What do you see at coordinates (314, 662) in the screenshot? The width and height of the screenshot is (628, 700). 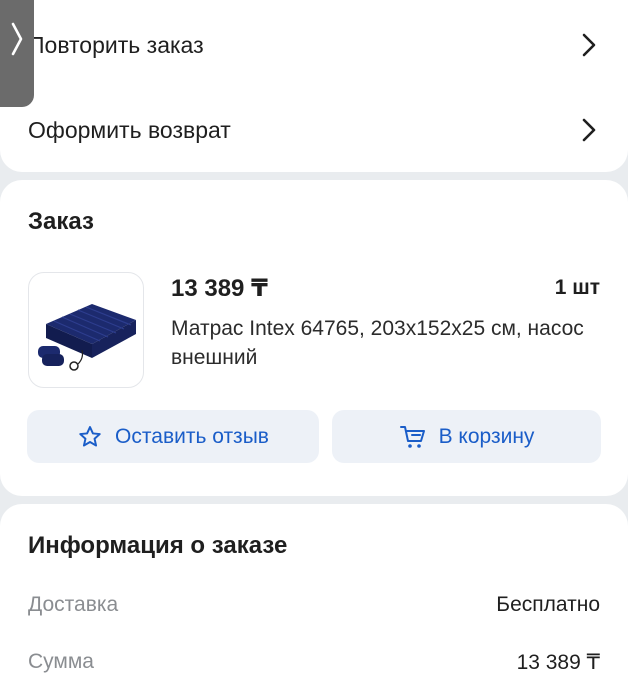 I see `info-row-sum: Сумма 13 389 ₸` at bounding box center [314, 662].